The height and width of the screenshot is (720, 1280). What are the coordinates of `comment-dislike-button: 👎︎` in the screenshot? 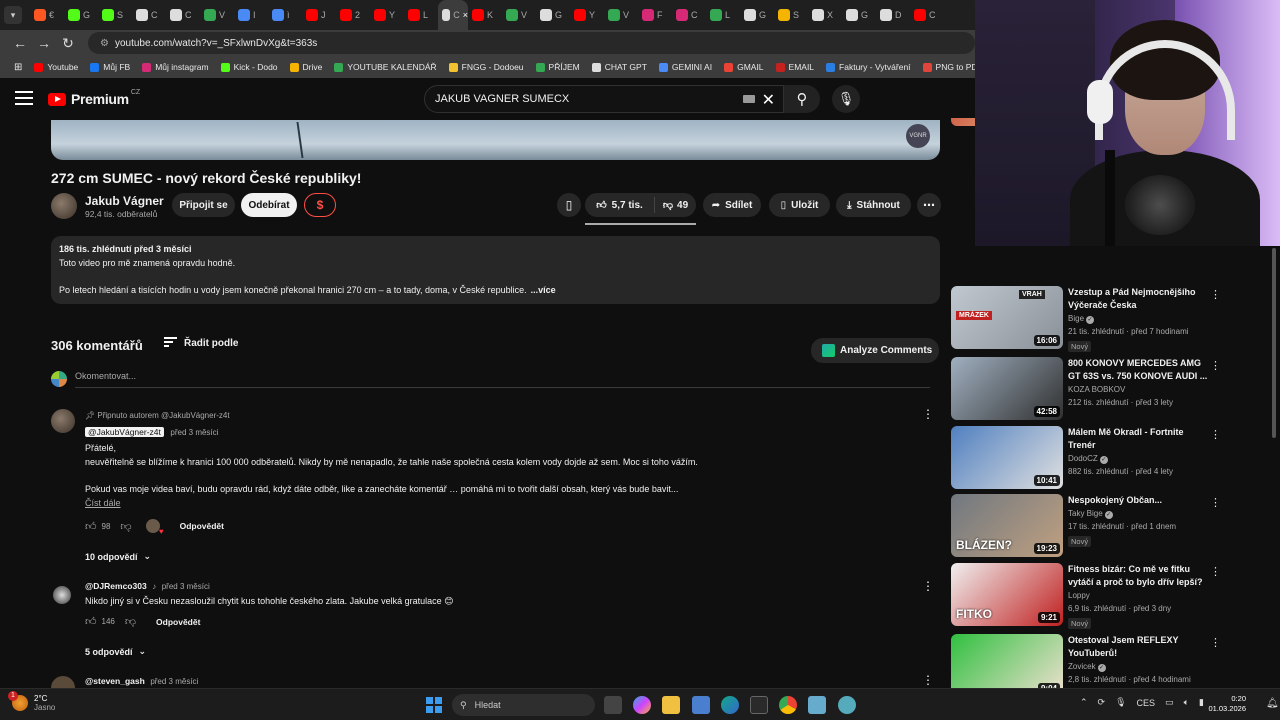 It's located at (130, 621).